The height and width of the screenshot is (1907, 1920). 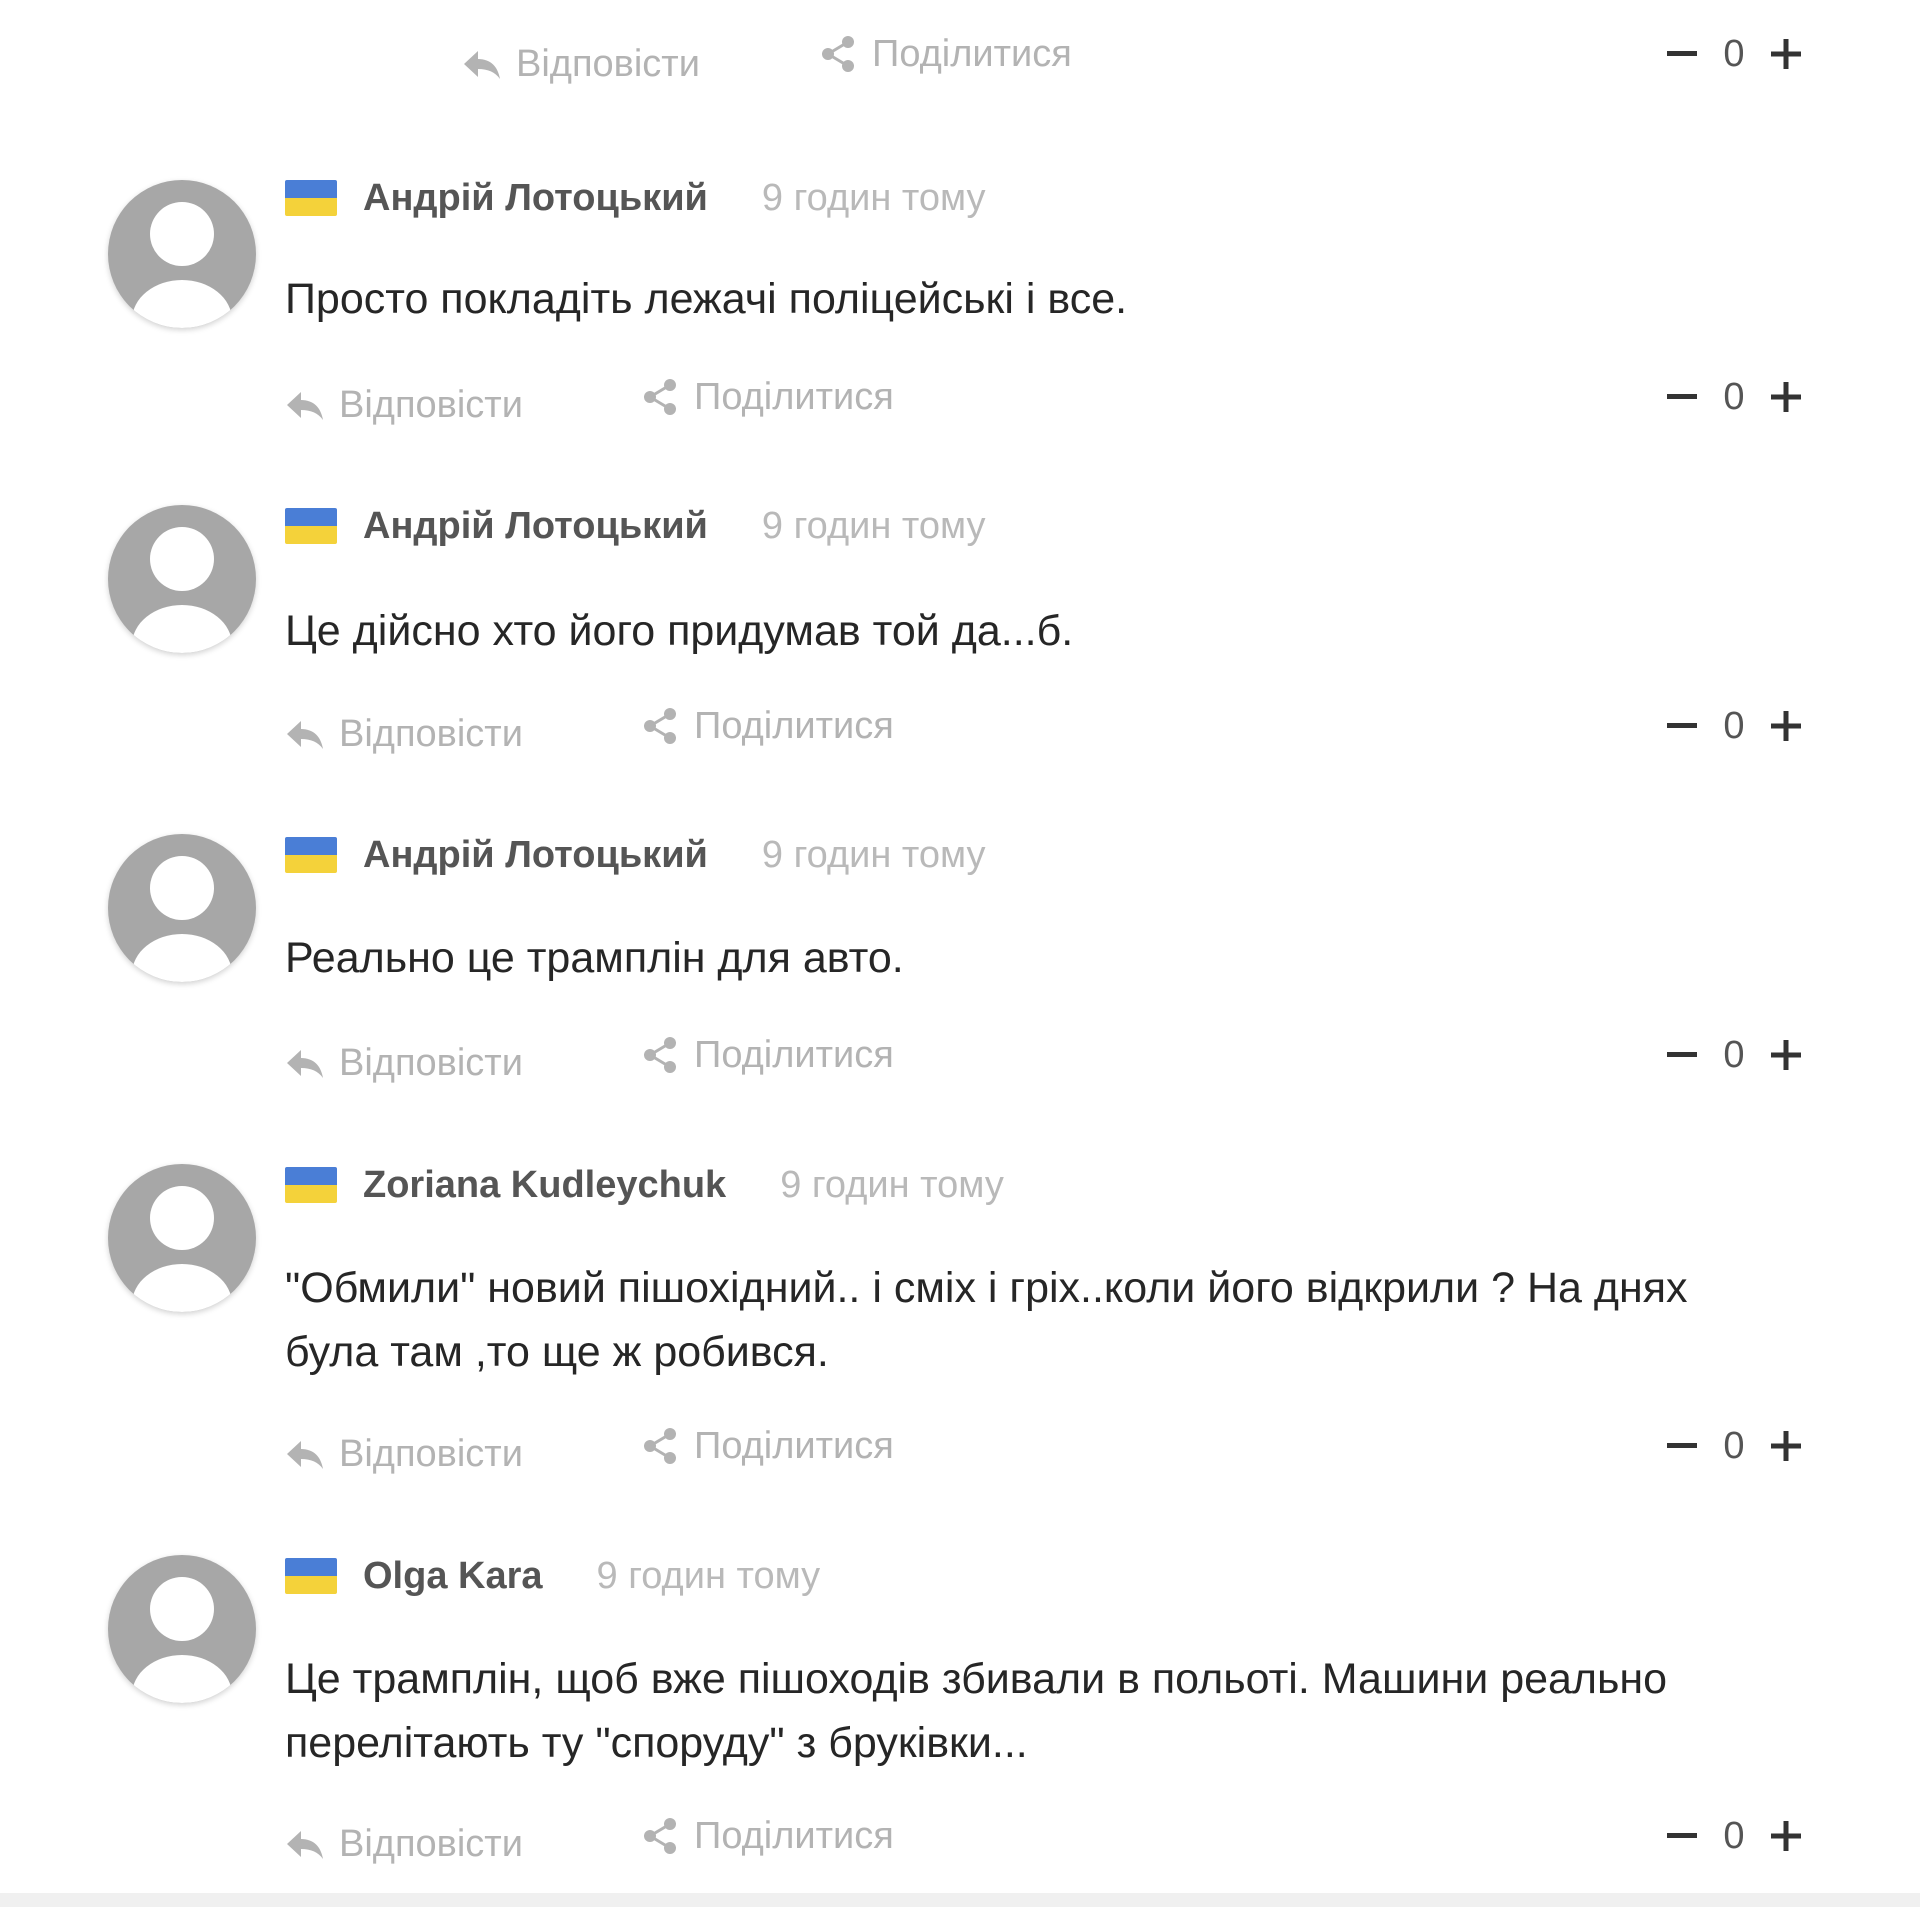 I want to click on comment-author: Zoriana Kudleychuk, so click(x=544, y=1185).